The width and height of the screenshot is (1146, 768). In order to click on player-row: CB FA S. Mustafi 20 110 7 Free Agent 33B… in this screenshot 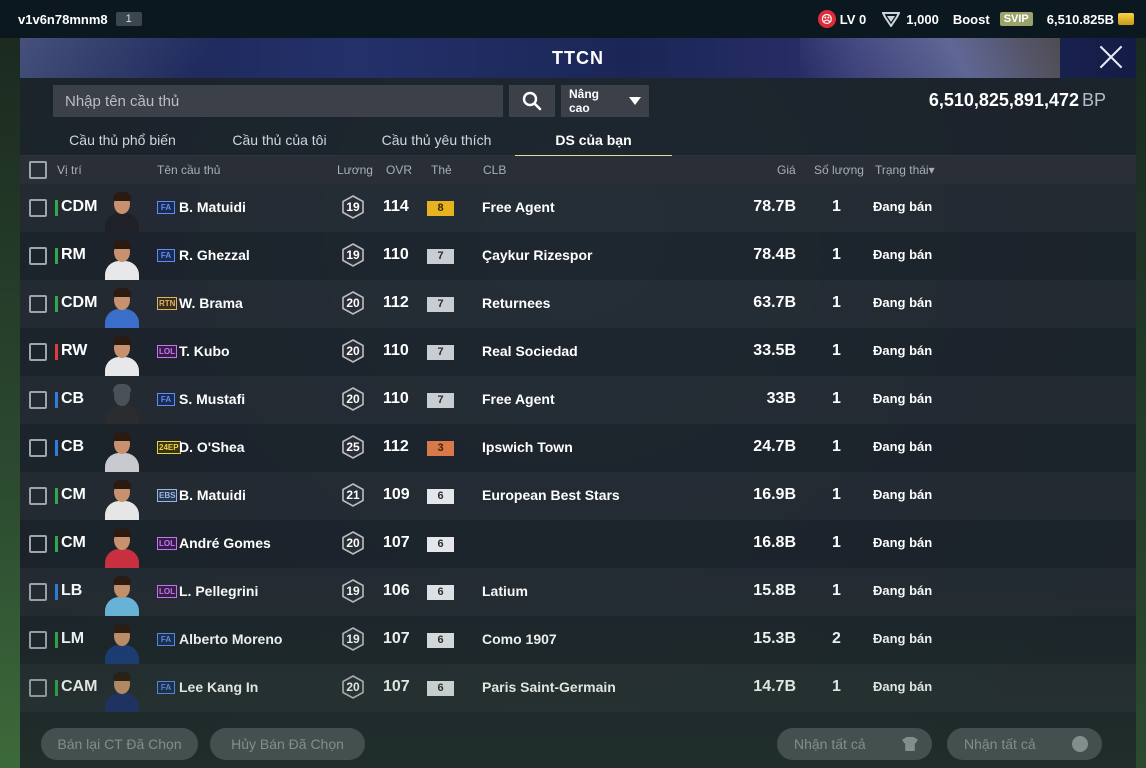, I will do `click(578, 400)`.